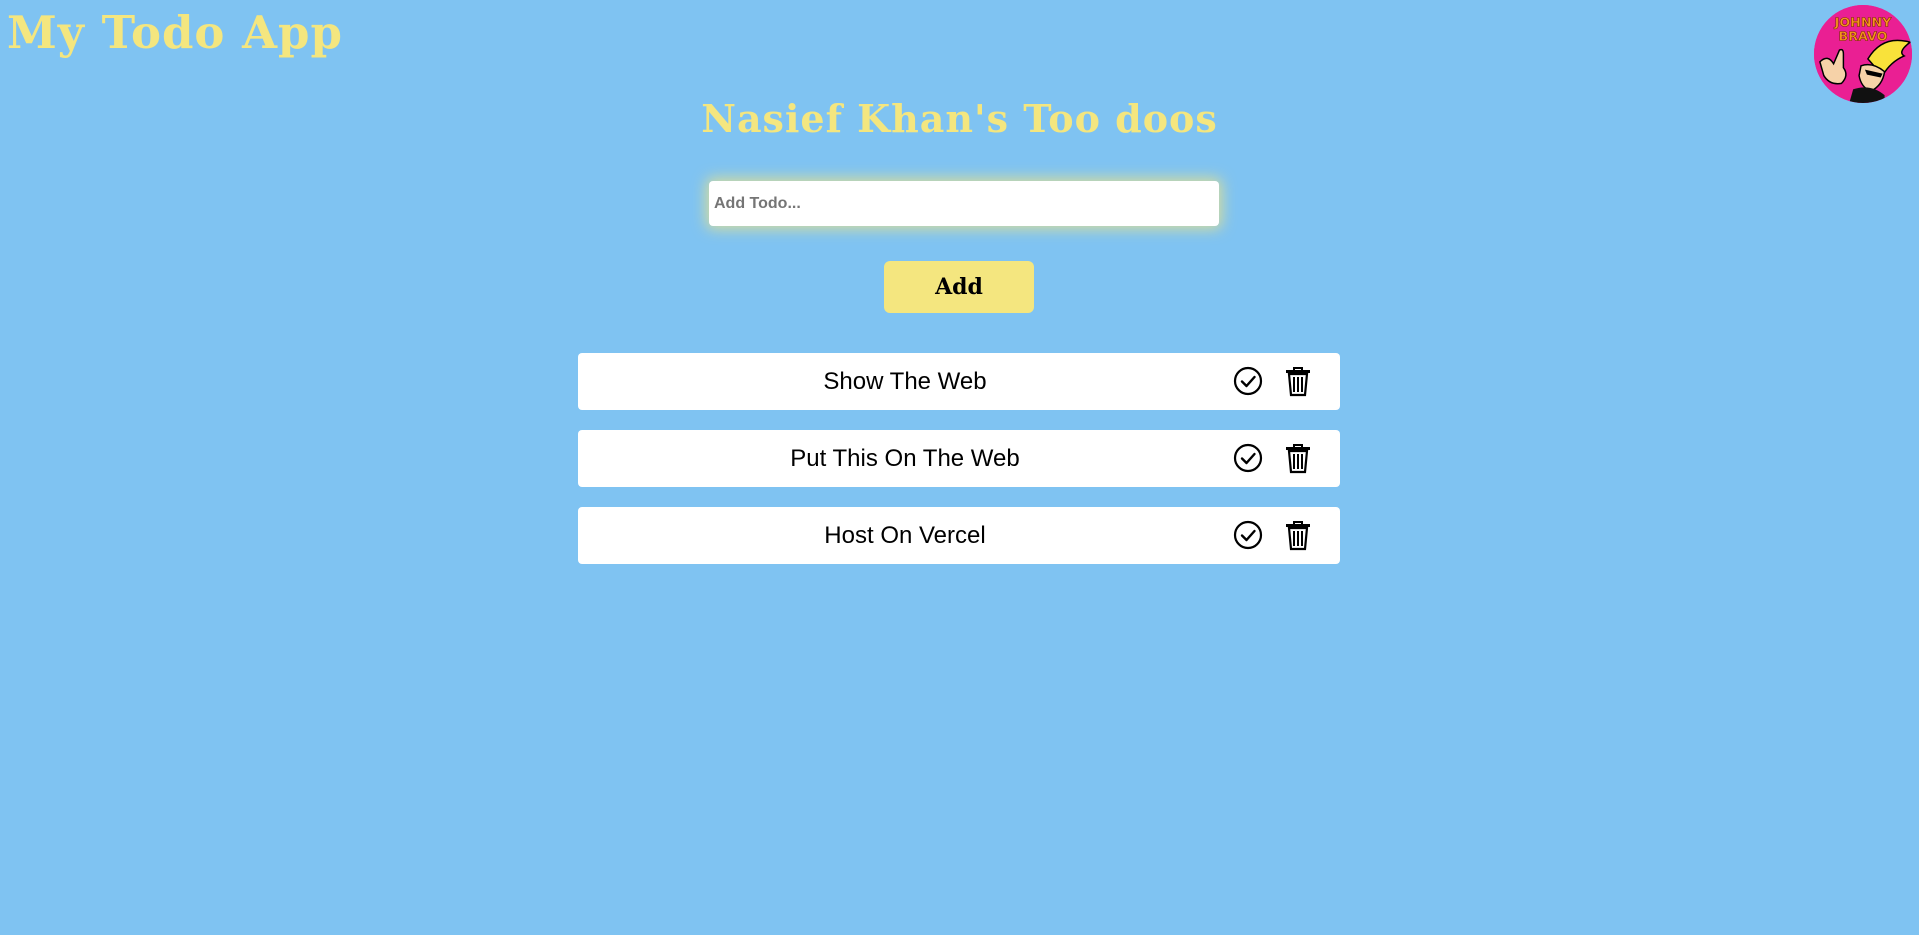 This screenshot has height=935, width=1919. I want to click on avatar: JOHNNY BRAVO, so click(1863, 54).